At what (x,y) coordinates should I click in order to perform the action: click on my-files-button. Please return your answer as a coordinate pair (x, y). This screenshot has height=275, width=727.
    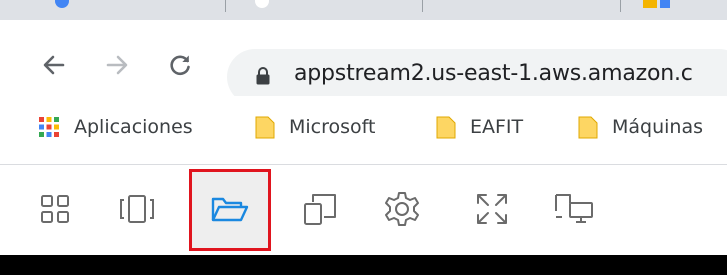
    Looking at the image, I should click on (230, 210).